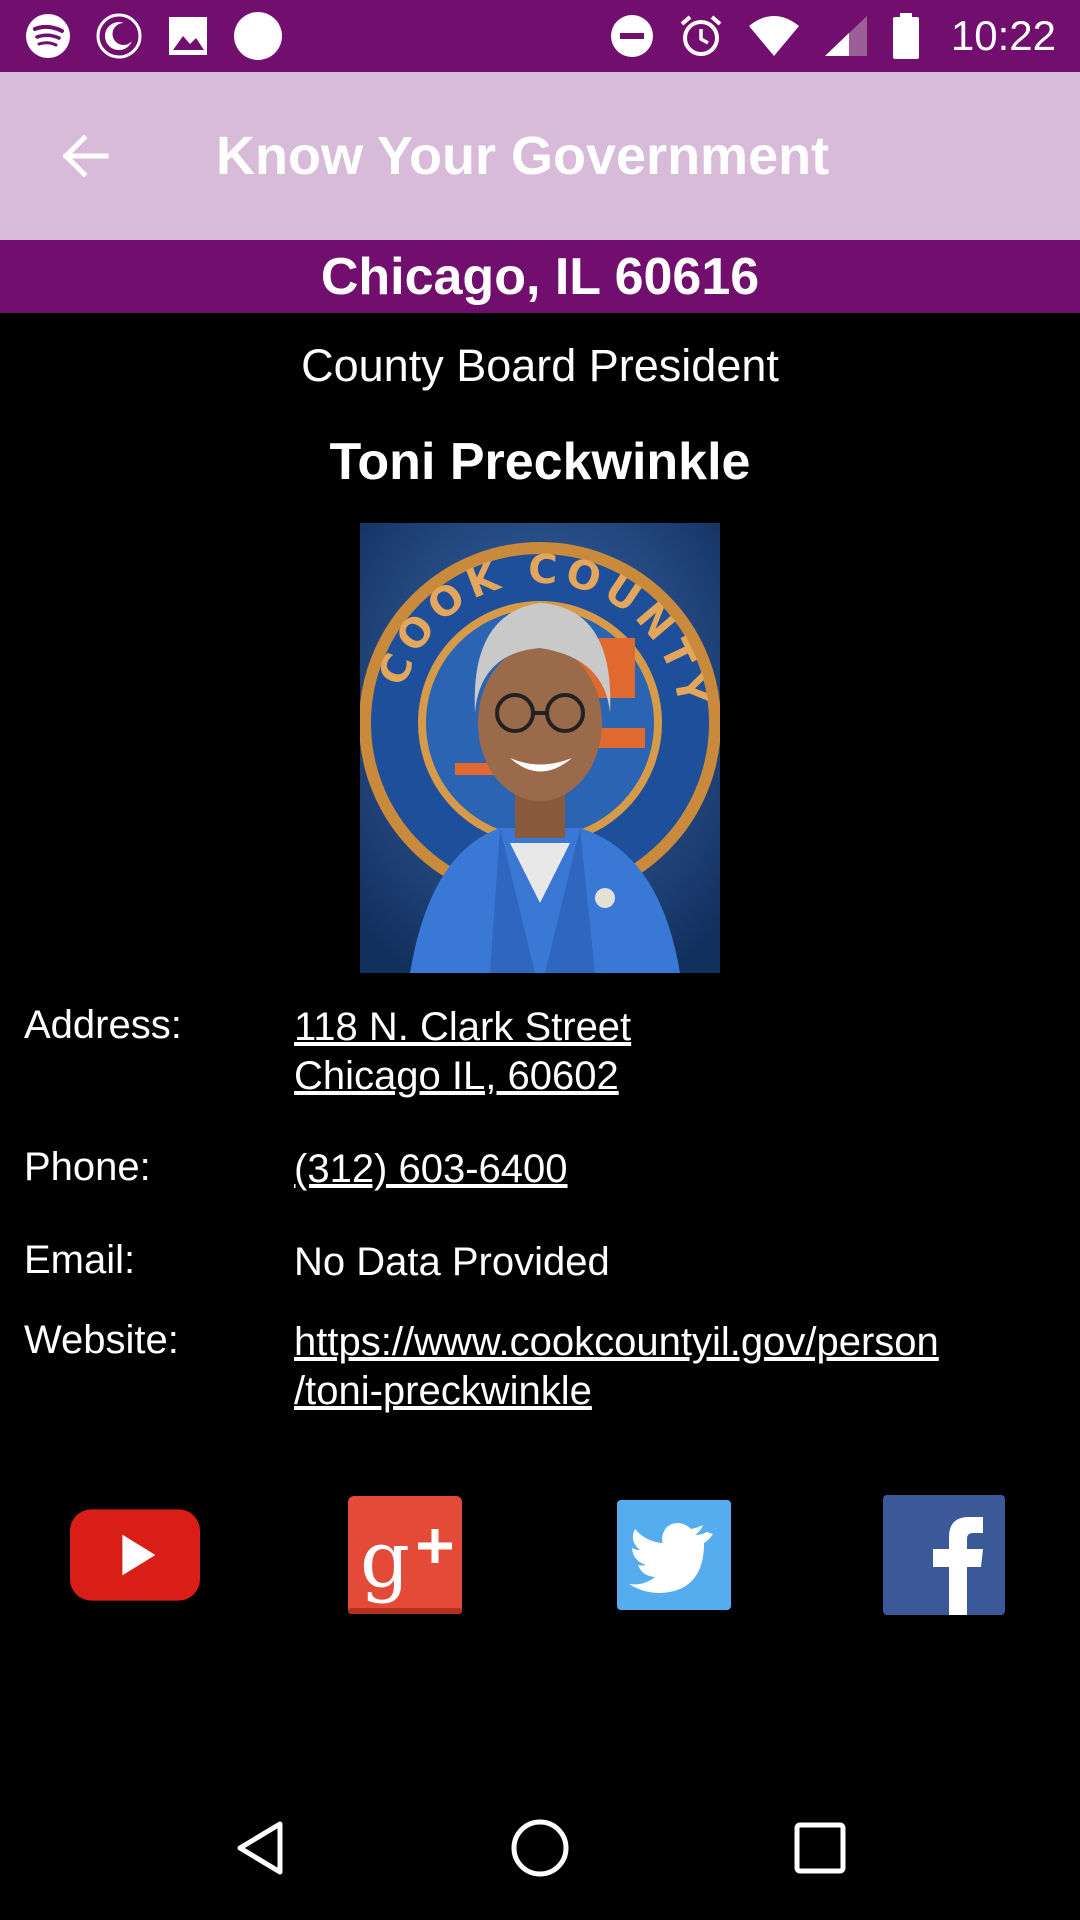 This screenshot has width=1080, height=1920. I want to click on address-line-1: 118 N. Clark Street, so click(463, 1027).